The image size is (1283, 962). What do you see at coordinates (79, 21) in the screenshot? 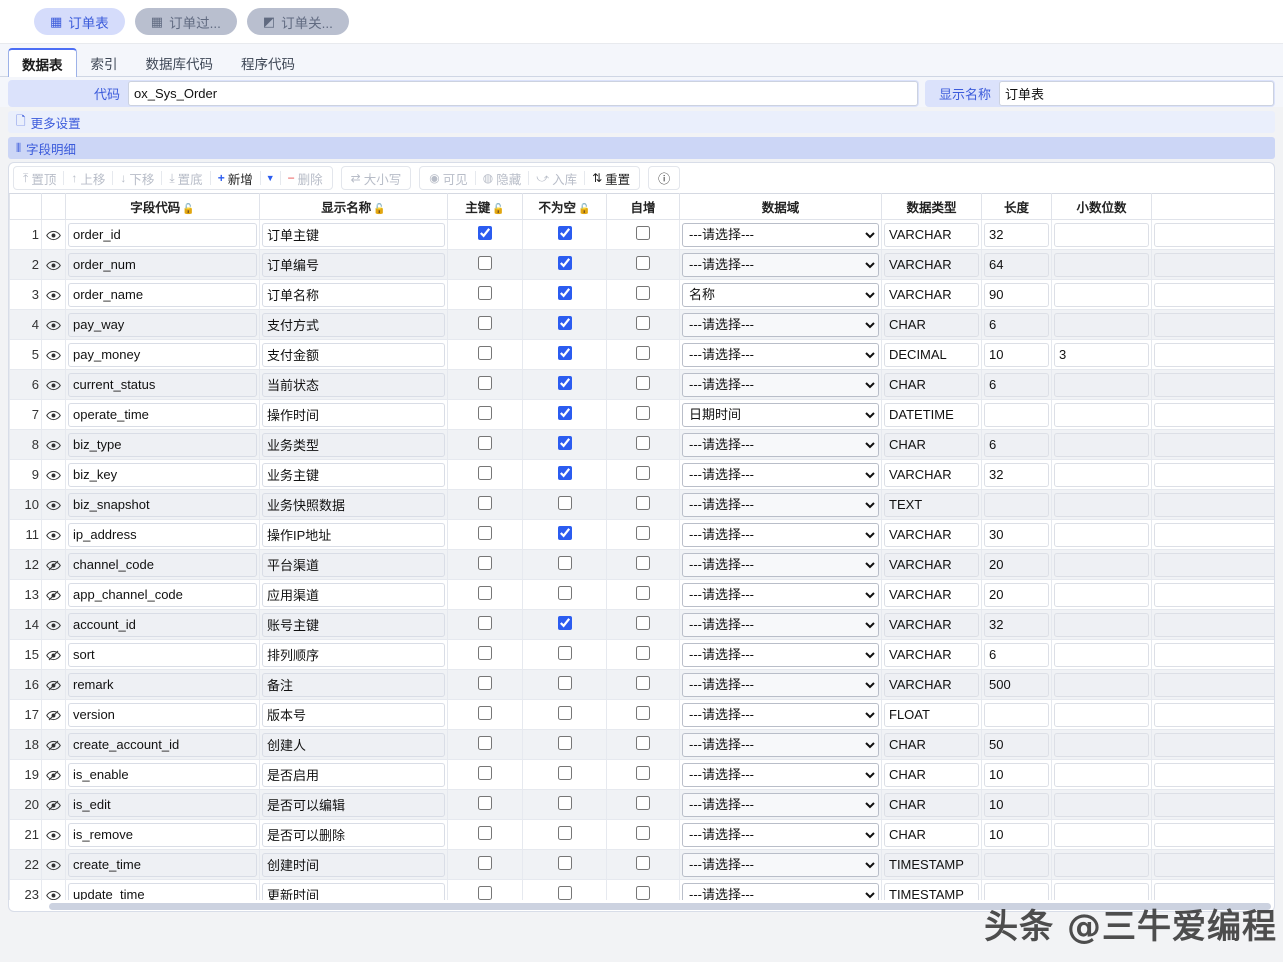
I see `top-tab-order-table: ▦ 订单表` at bounding box center [79, 21].